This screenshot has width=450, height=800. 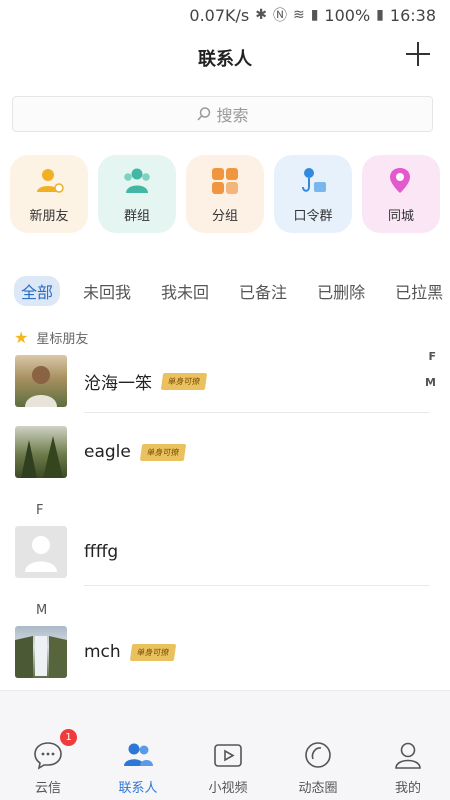 I want to click on group-icon, so click(x=137, y=180).